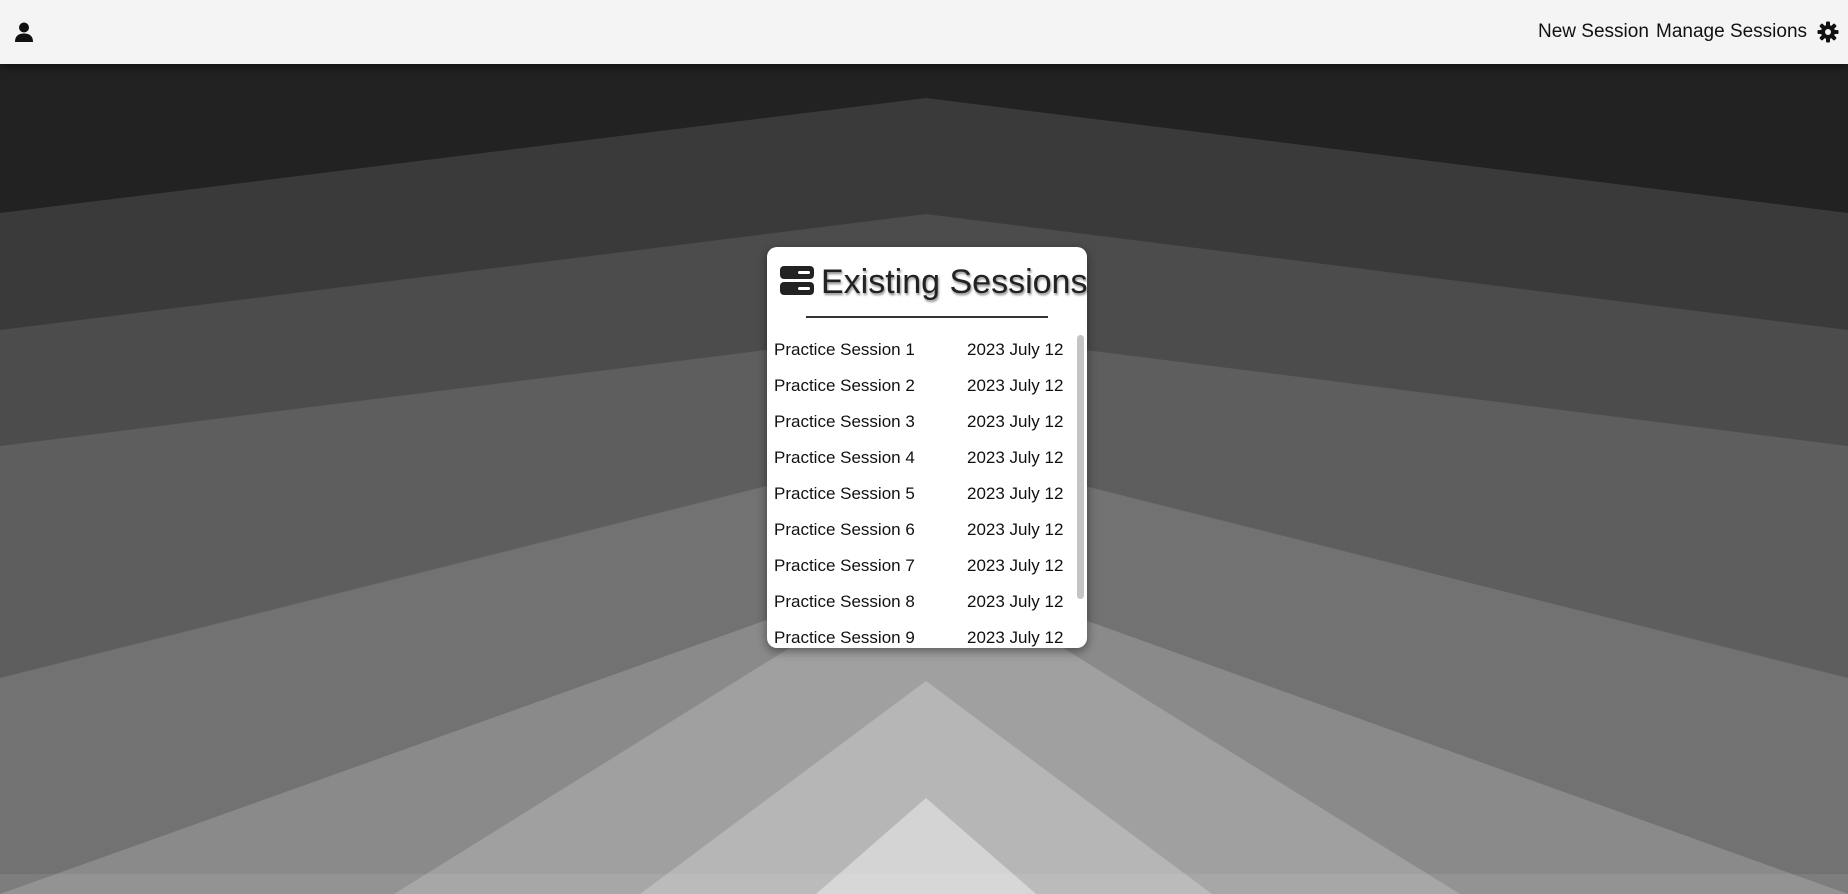 This screenshot has width=1848, height=894. What do you see at coordinates (844, 349) in the screenshot?
I see `session-name: Practice Session 1` at bounding box center [844, 349].